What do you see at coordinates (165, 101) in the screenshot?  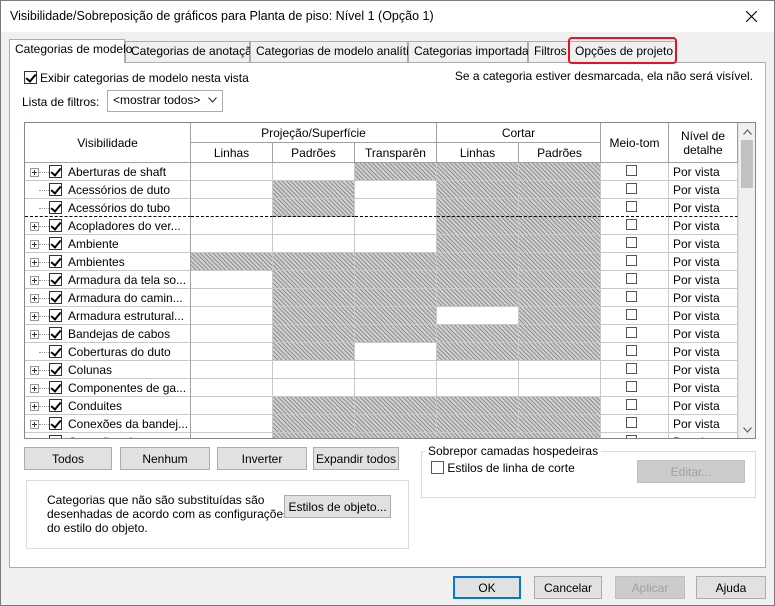 I see `filter-list-dropdown: <mostrar todos>` at bounding box center [165, 101].